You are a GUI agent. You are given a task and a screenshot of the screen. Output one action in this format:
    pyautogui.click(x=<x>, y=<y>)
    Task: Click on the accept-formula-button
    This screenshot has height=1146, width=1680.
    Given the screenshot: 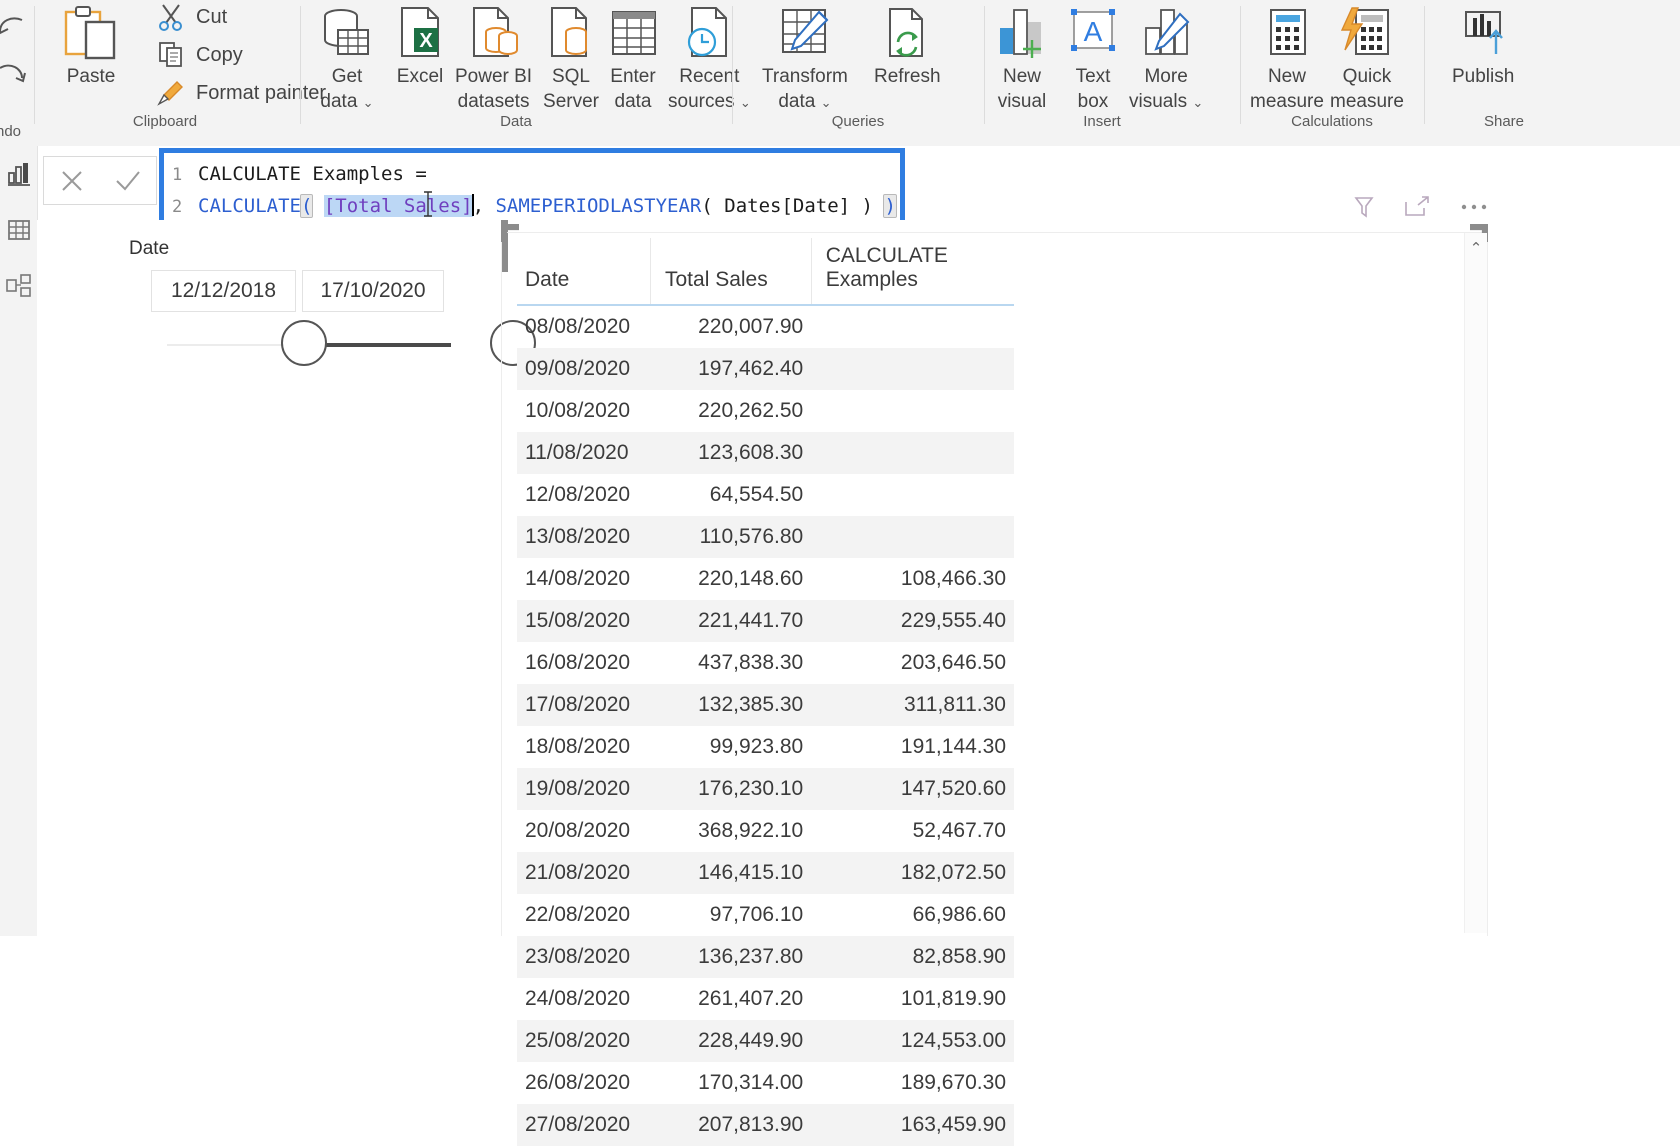 What is the action you would take?
    pyautogui.click(x=128, y=180)
    